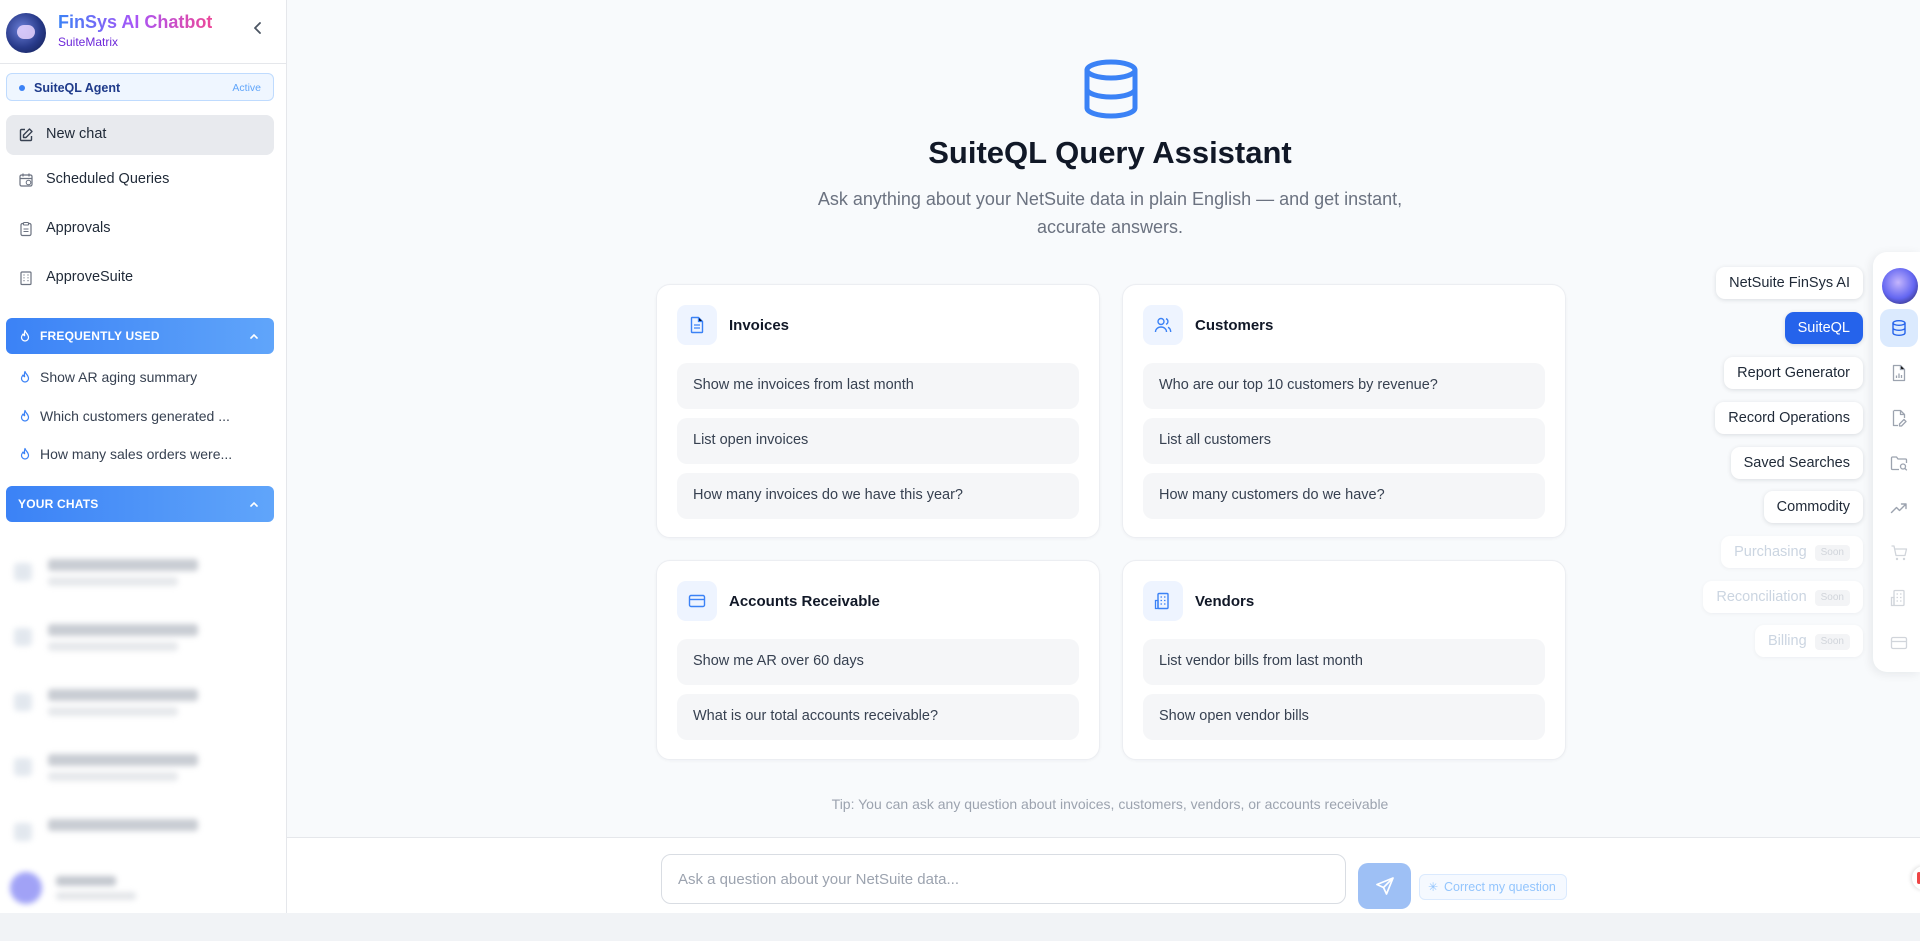 The height and width of the screenshot is (941, 1920). I want to click on user-profile, so click(140, 888).